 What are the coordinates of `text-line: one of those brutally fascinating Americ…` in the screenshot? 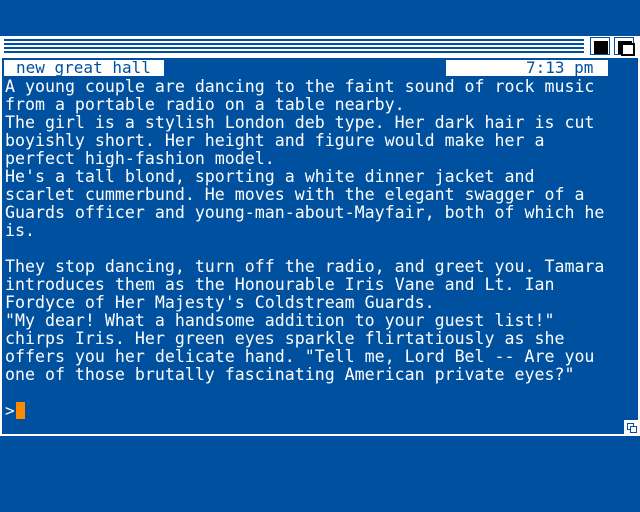 It's located at (290, 374).